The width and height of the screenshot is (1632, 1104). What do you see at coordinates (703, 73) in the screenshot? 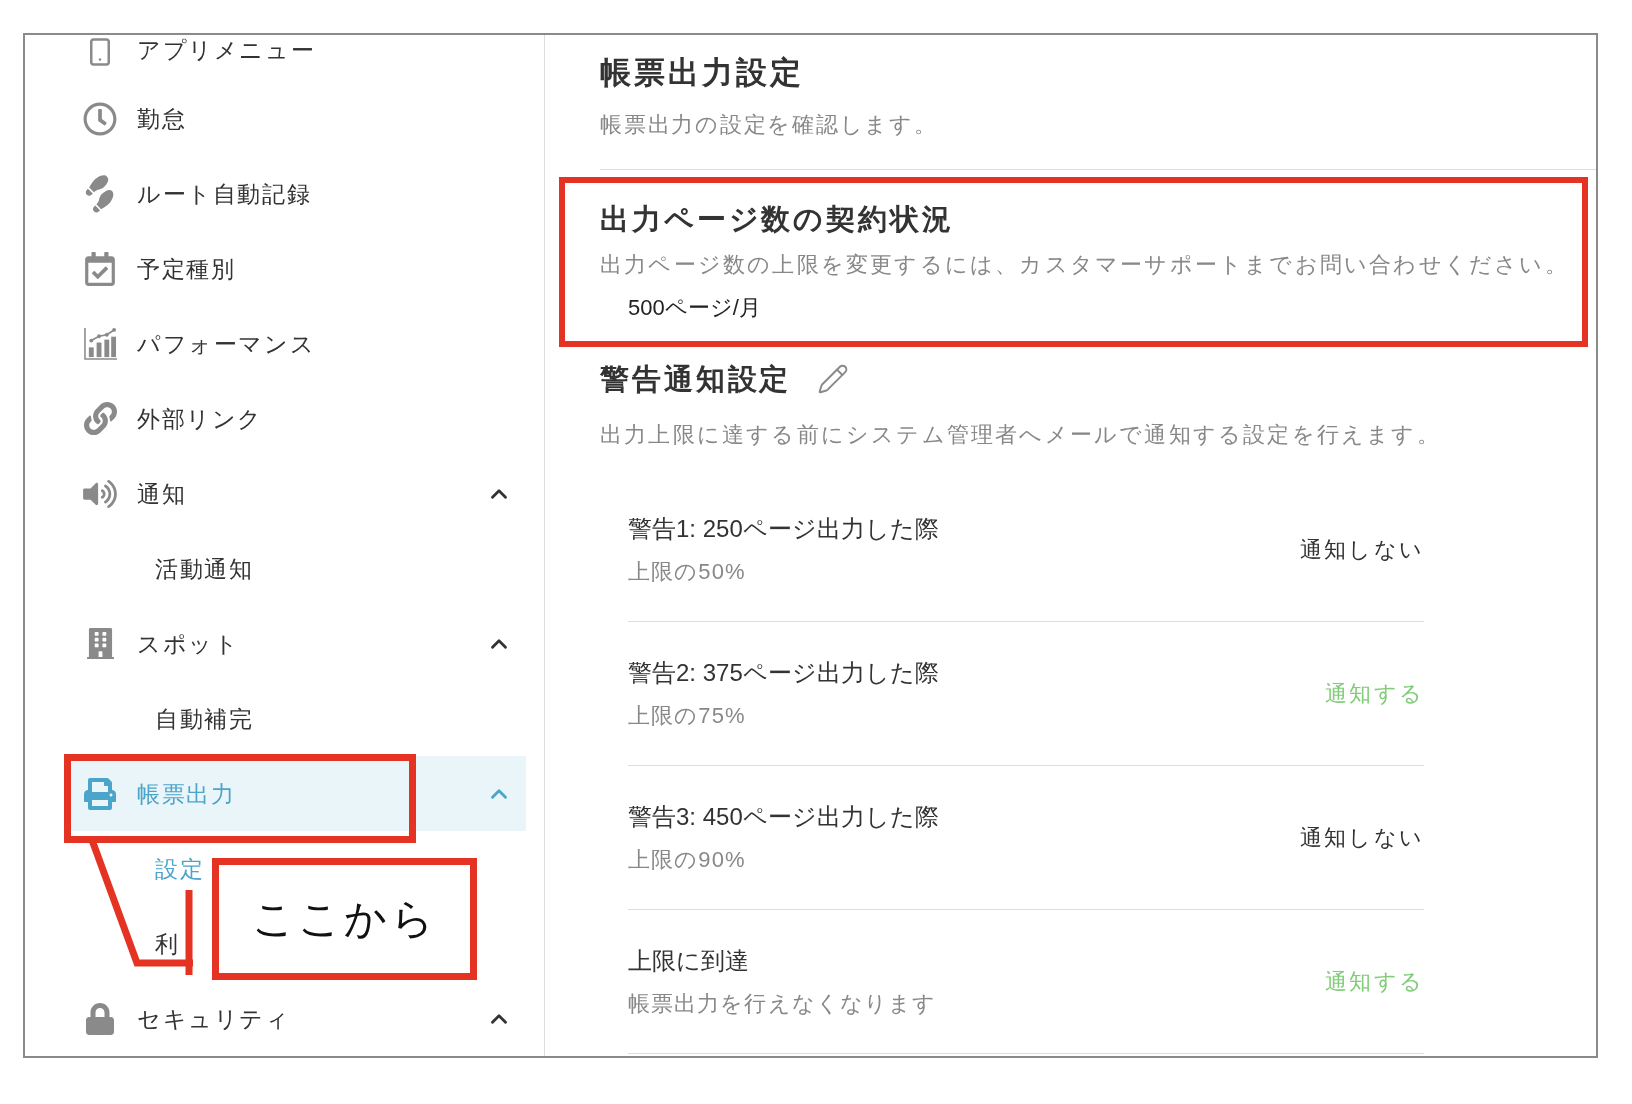
I see `page-title: 帳票出力設定` at bounding box center [703, 73].